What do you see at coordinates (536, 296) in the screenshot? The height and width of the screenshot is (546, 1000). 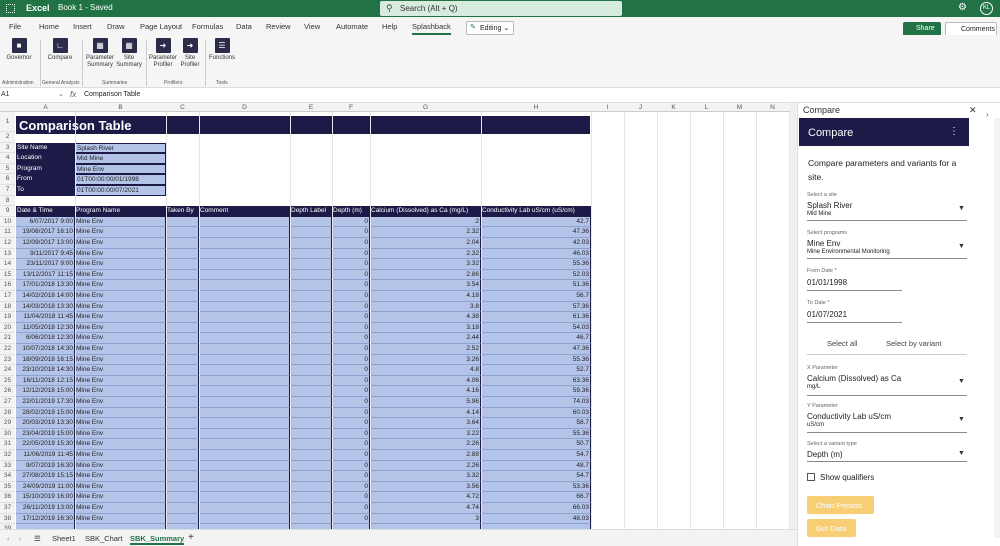 I see `conductivity-cell: 56.7` at bounding box center [536, 296].